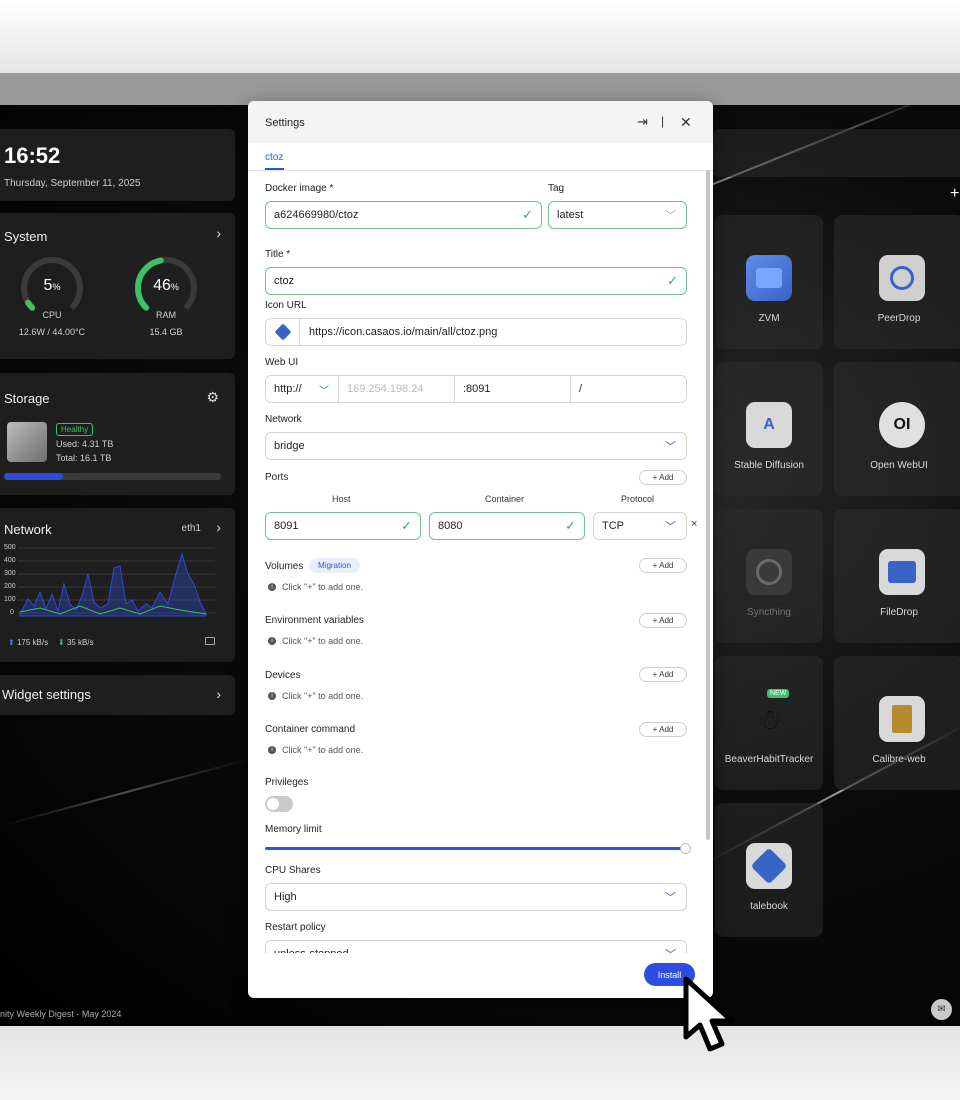 This screenshot has height=1100, width=960. What do you see at coordinates (769, 425) in the screenshot?
I see `stable-diffusion-icon: A` at bounding box center [769, 425].